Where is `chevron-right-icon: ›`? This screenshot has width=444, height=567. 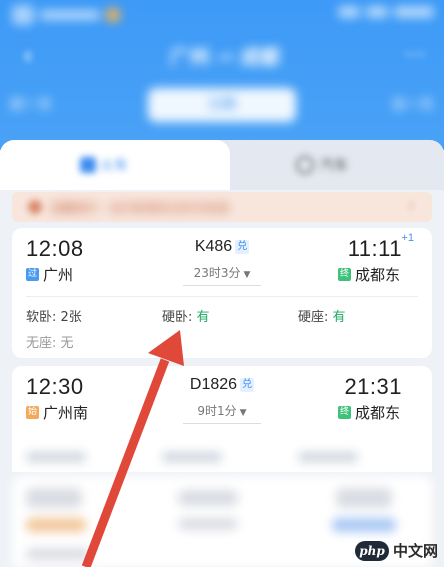 chevron-right-icon: › is located at coordinates (411, 206).